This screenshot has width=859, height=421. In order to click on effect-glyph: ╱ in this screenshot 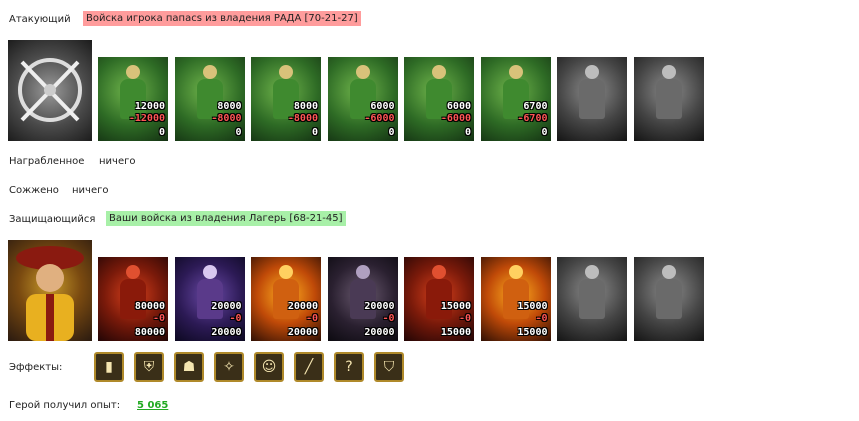, I will do `click(309, 367)`.